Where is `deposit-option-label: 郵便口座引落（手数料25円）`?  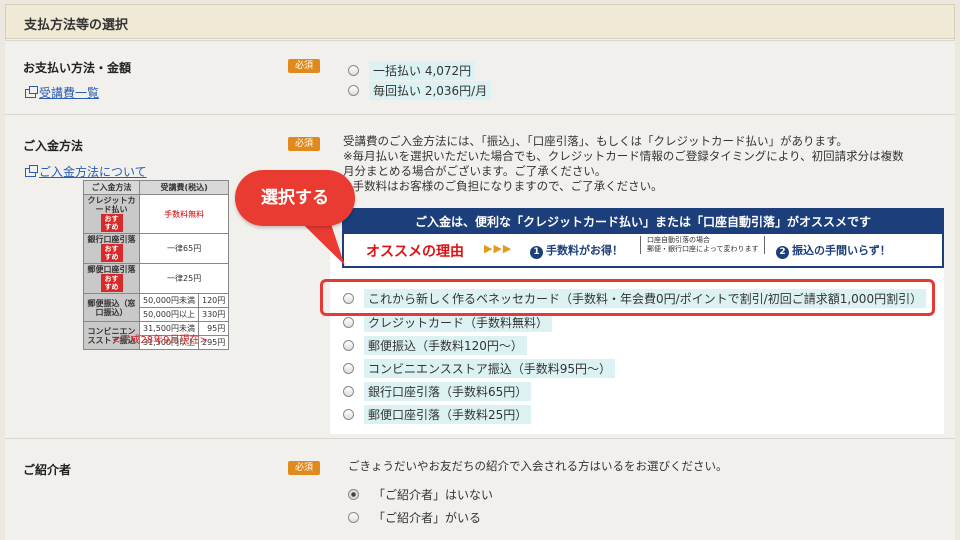 deposit-option-label: 郵便口座引落（手数料25円） is located at coordinates (448, 414).